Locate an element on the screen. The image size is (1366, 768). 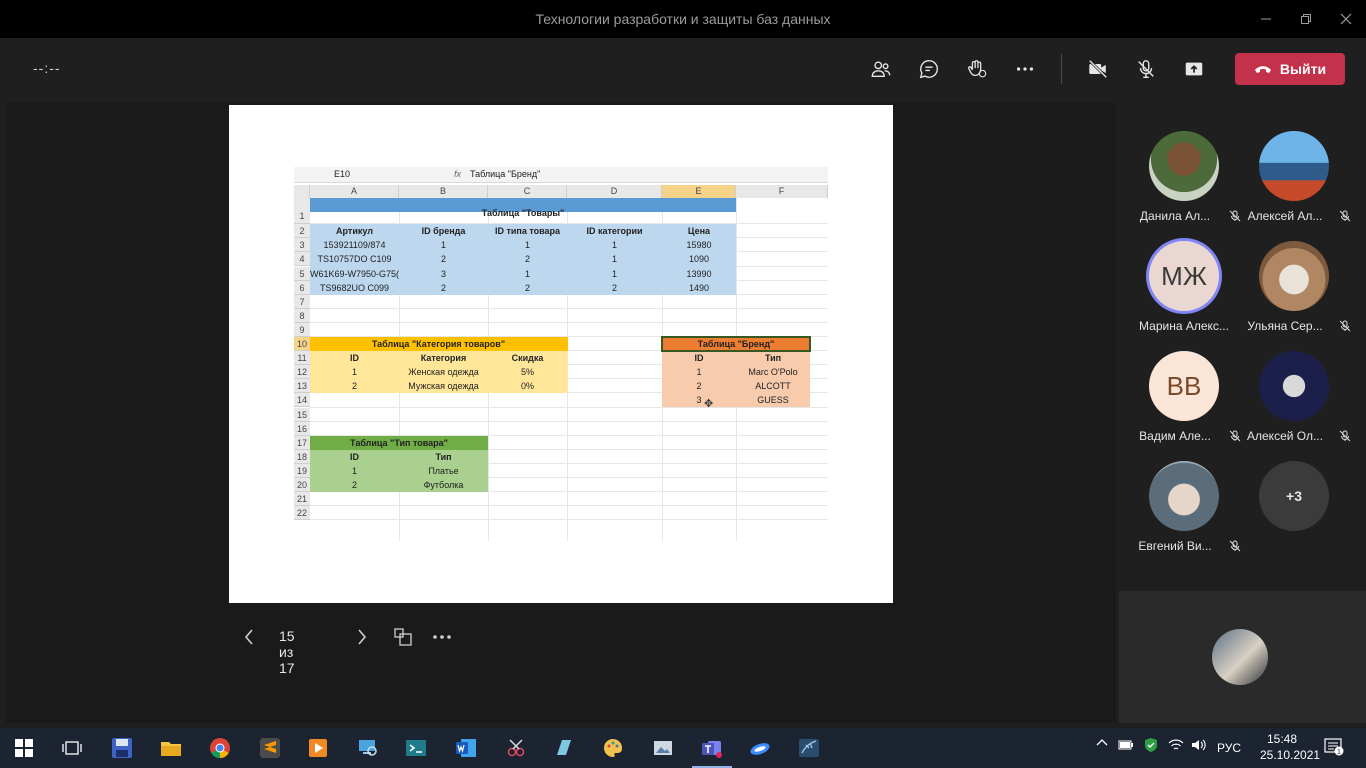
slide-more-button is located at coordinates (442, 637).